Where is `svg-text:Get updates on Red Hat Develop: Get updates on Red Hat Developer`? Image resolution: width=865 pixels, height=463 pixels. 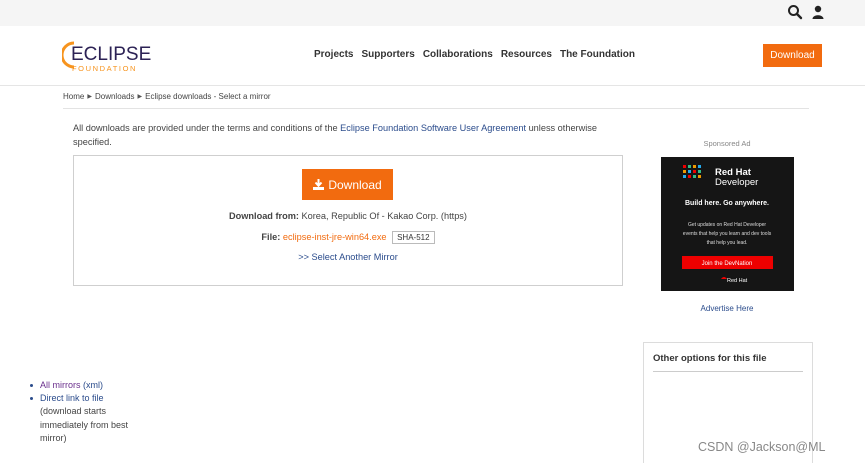
svg-text:Get updates on Red Hat Develop: Get updates on Red Hat Developer is located at coordinates (727, 225).